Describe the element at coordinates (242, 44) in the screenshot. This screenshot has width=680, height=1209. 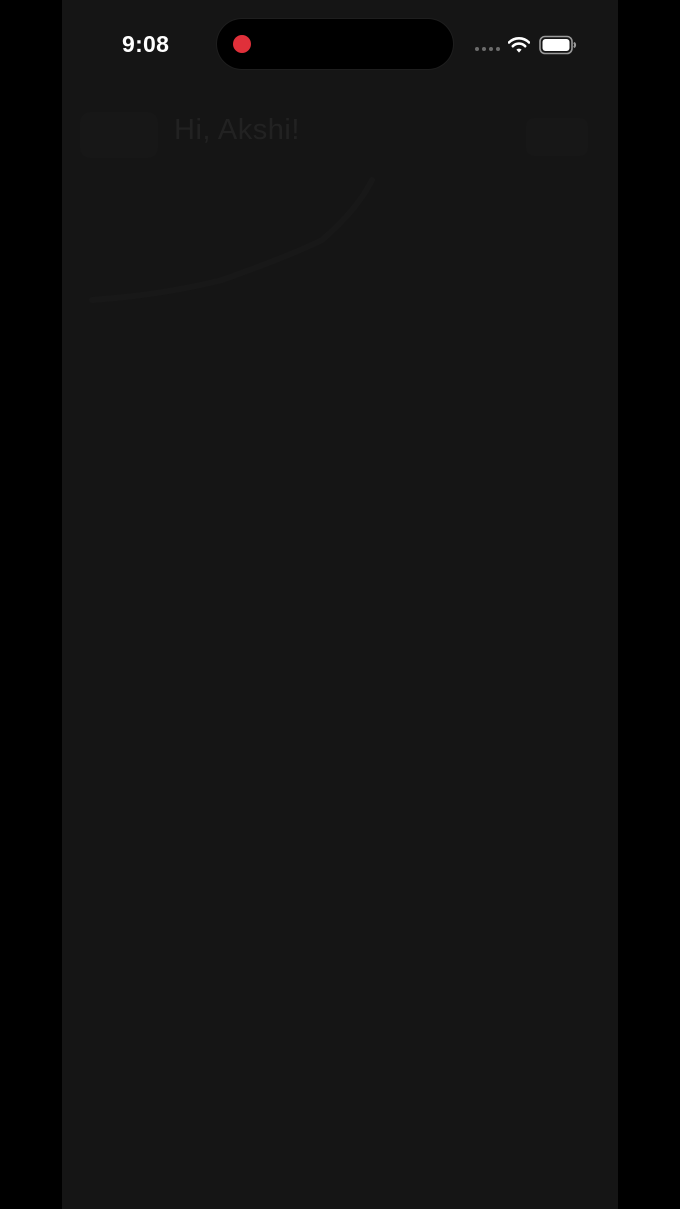
I see `recording-indicator-icon` at that location.